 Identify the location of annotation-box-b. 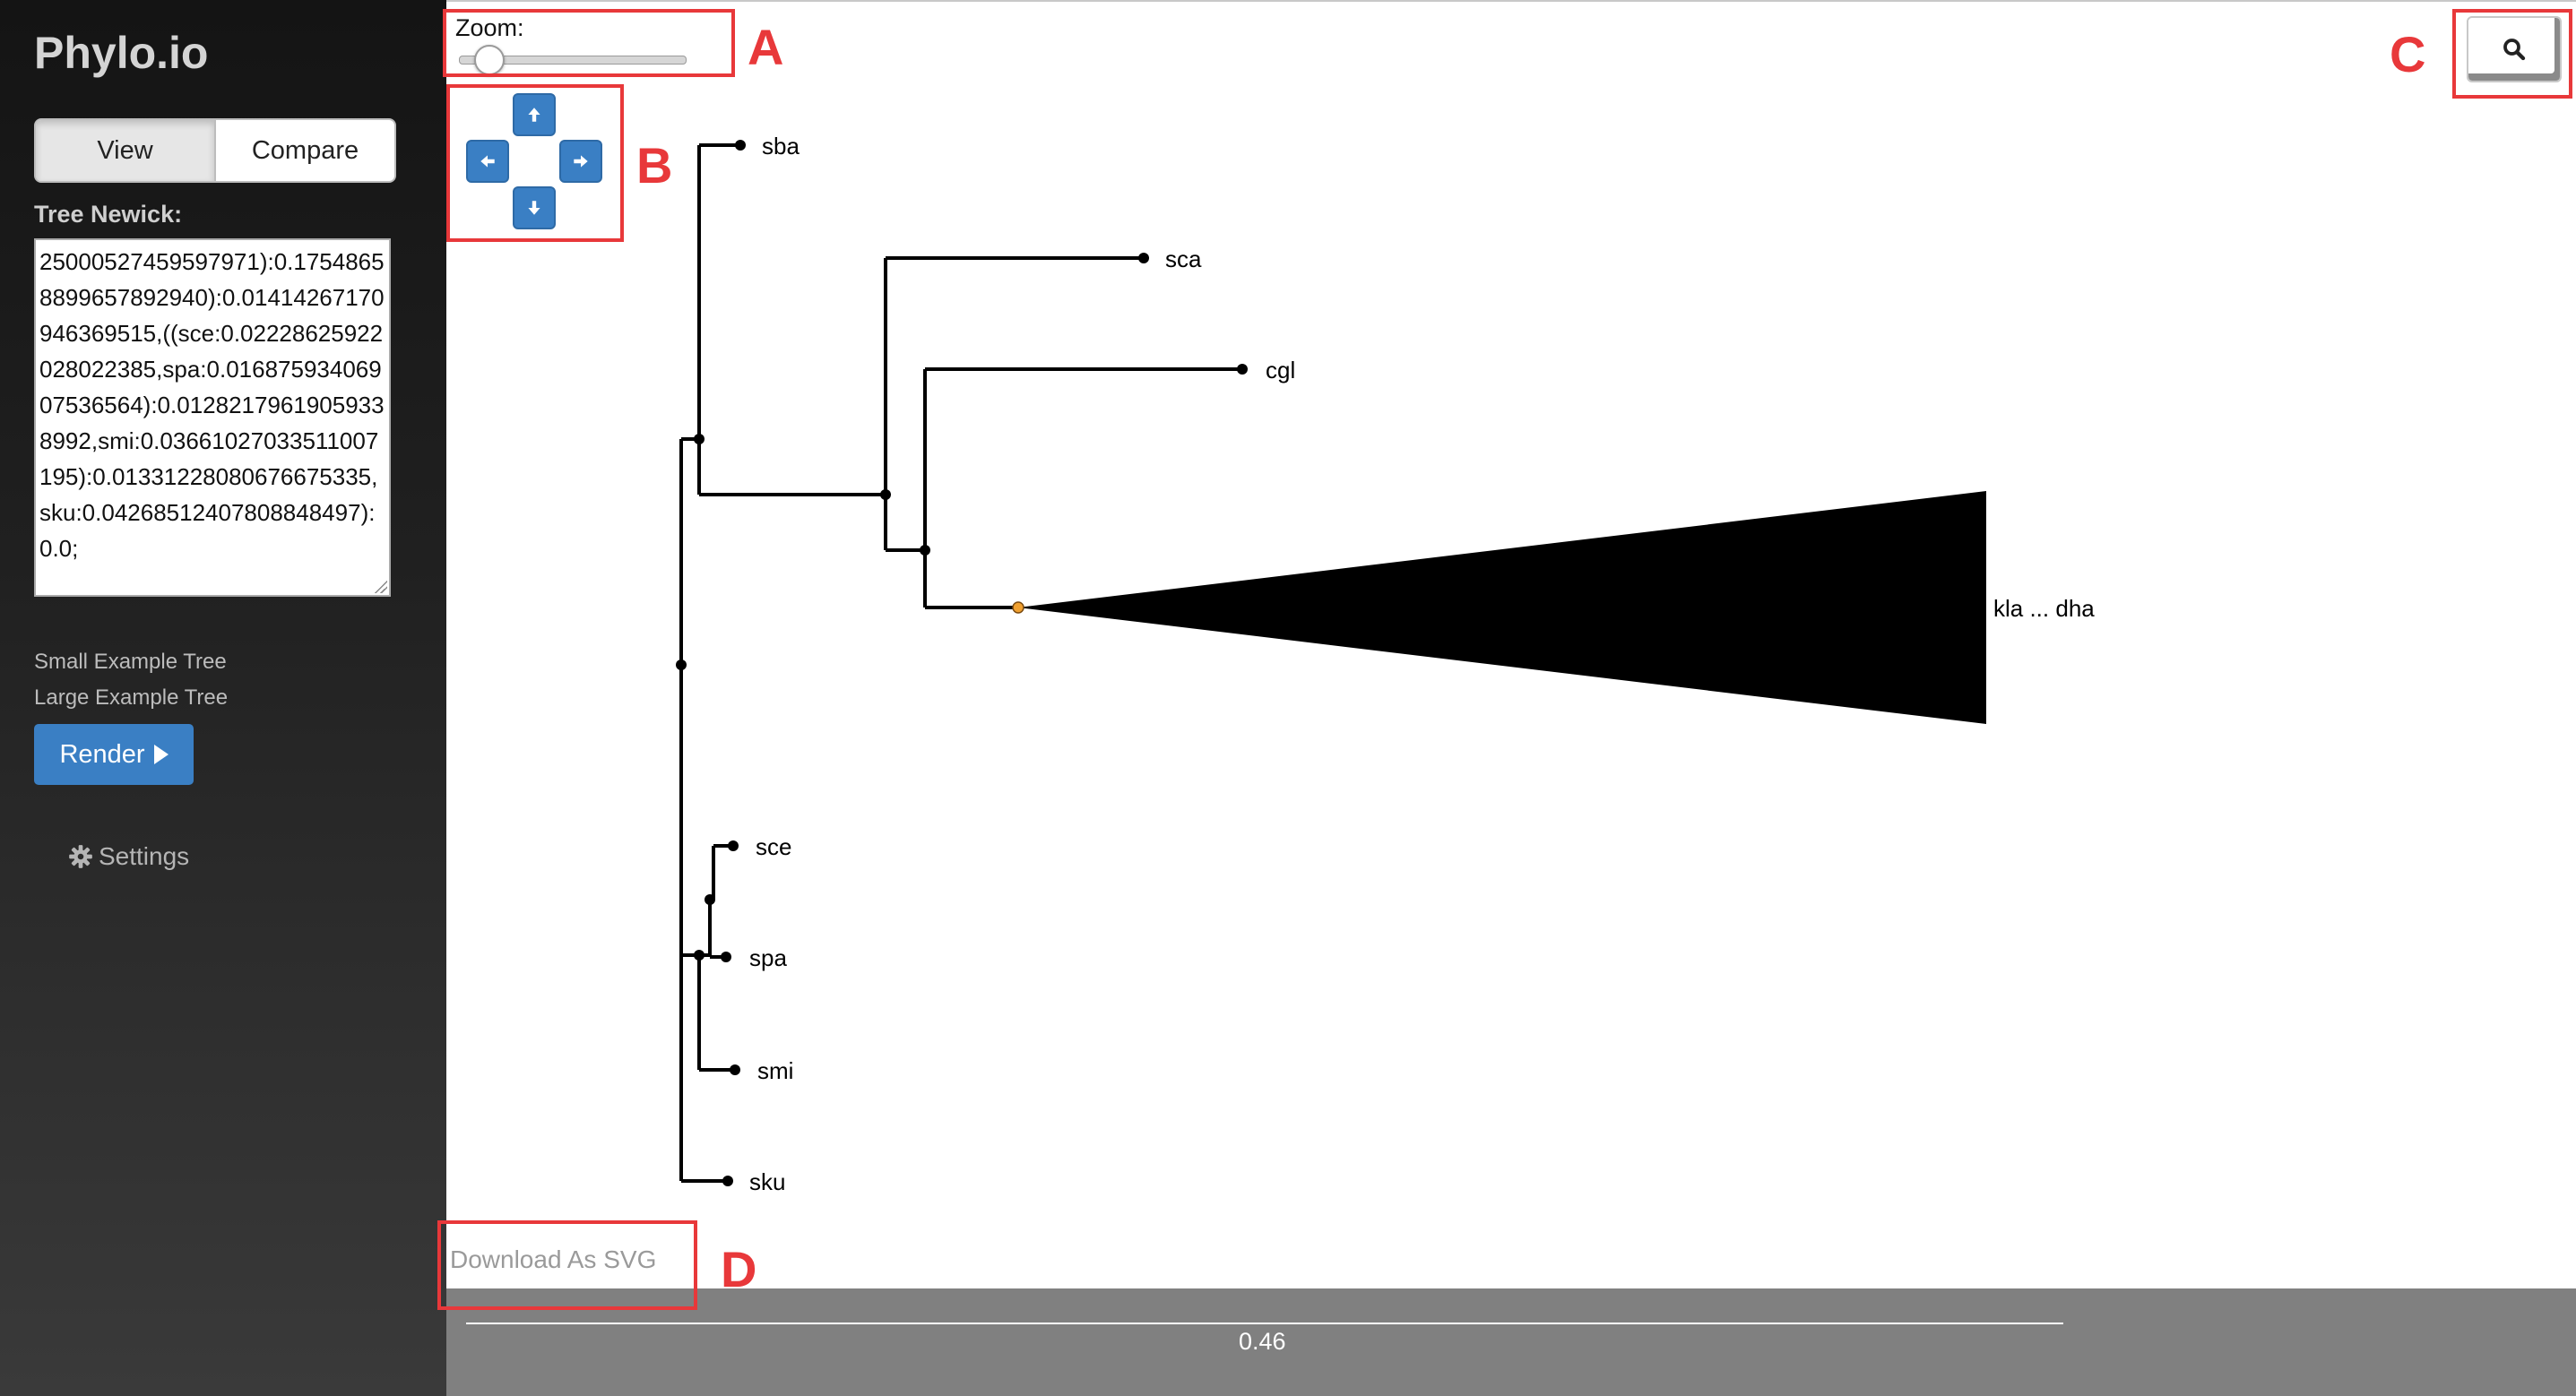
(535, 163).